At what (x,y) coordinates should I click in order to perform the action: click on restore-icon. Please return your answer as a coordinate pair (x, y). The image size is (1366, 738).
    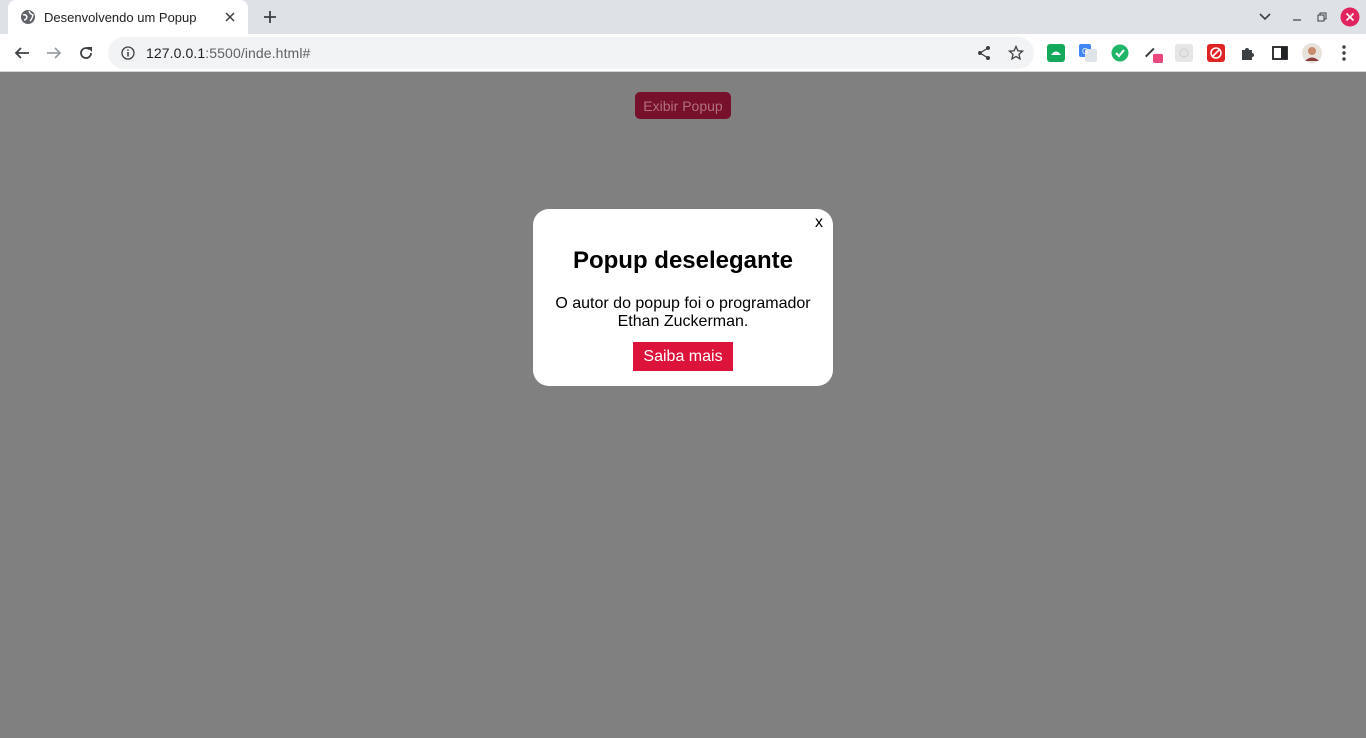
    Looking at the image, I should click on (1322, 17).